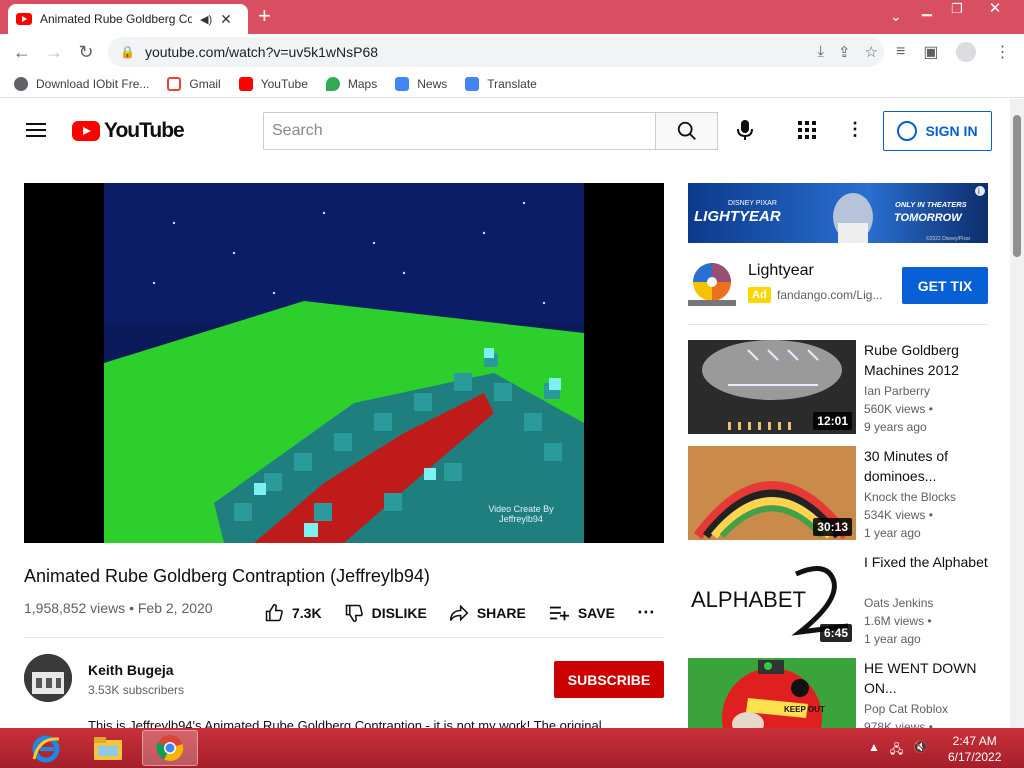 This screenshot has height=768, width=1024. What do you see at coordinates (194, 83) in the screenshot?
I see `bookmark-gmail: Gmail` at bounding box center [194, 83].